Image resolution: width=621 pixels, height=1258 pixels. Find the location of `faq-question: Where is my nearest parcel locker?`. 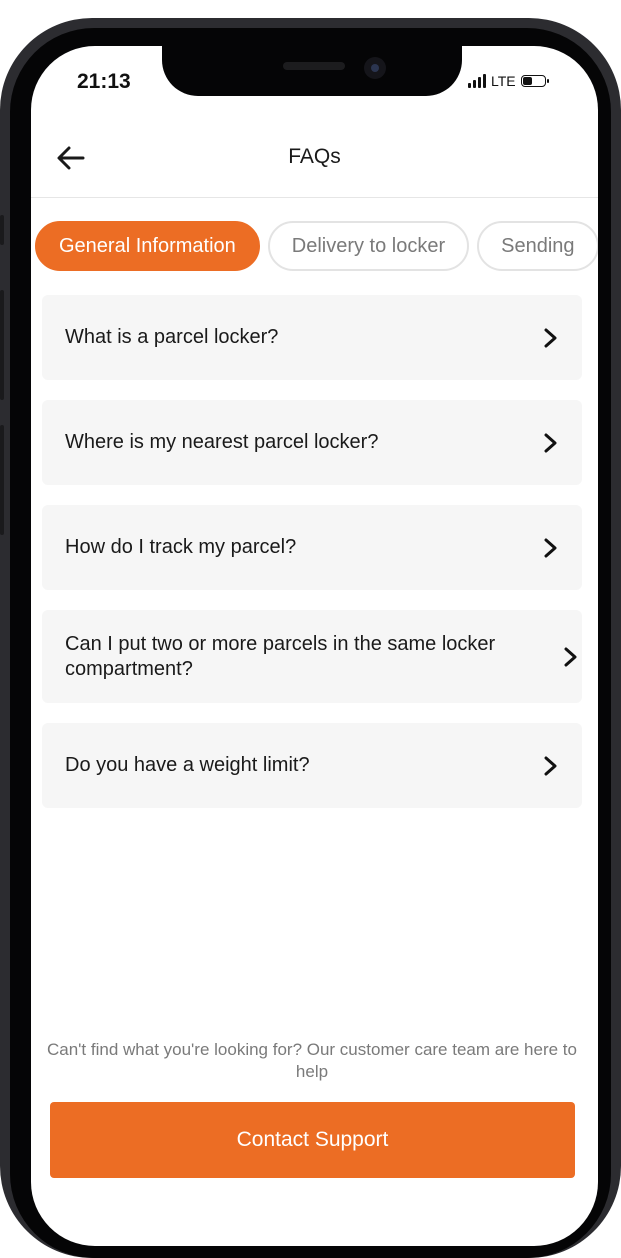

faq-question: Where is my nearest parcel locker? is located at coordinates (222, 442).